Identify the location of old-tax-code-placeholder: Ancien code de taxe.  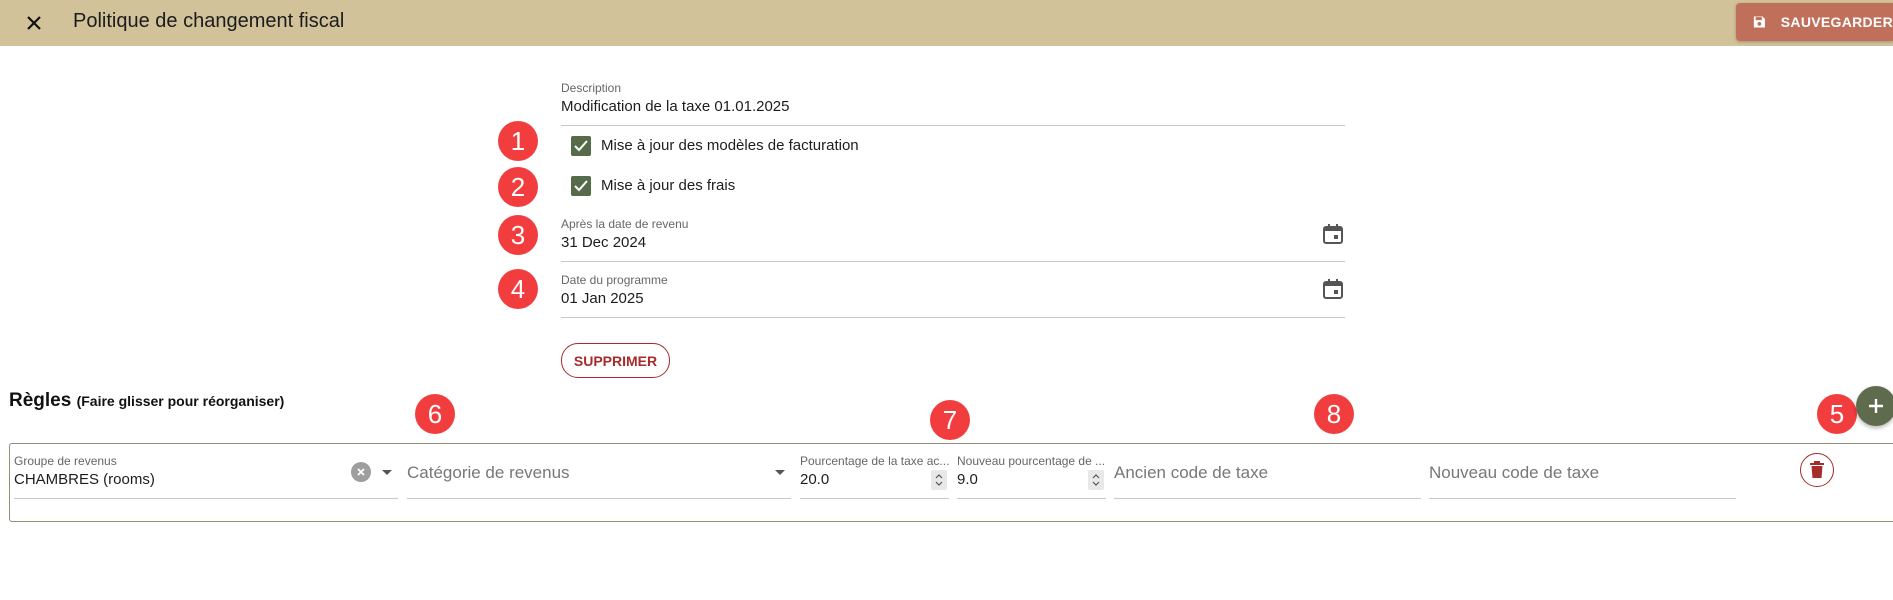
(1191, 472).